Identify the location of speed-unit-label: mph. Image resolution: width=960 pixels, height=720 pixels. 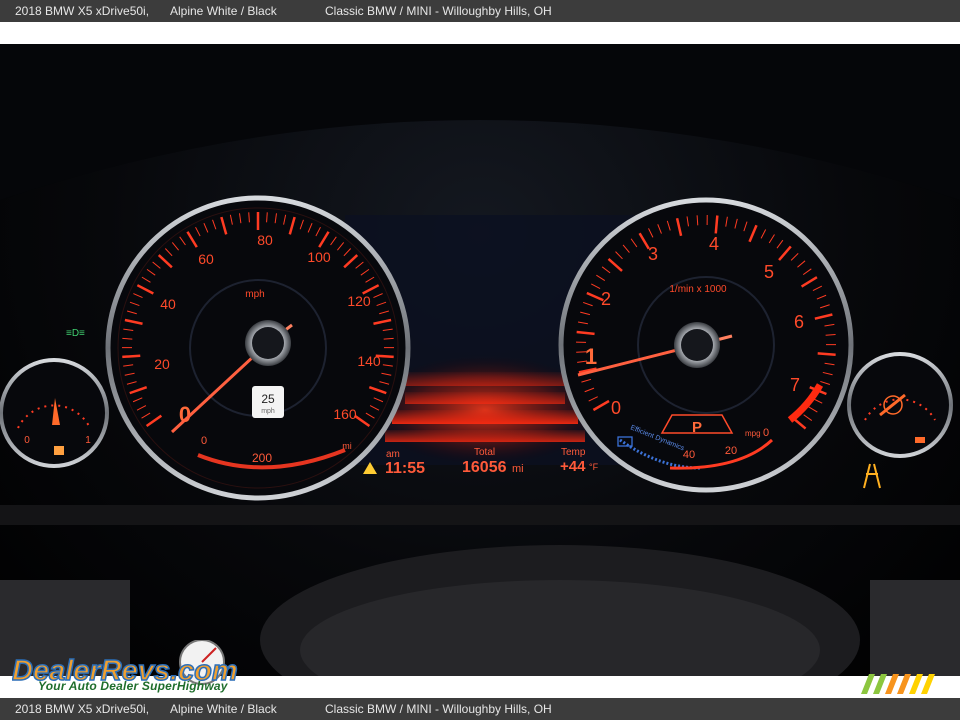
(254, 294).